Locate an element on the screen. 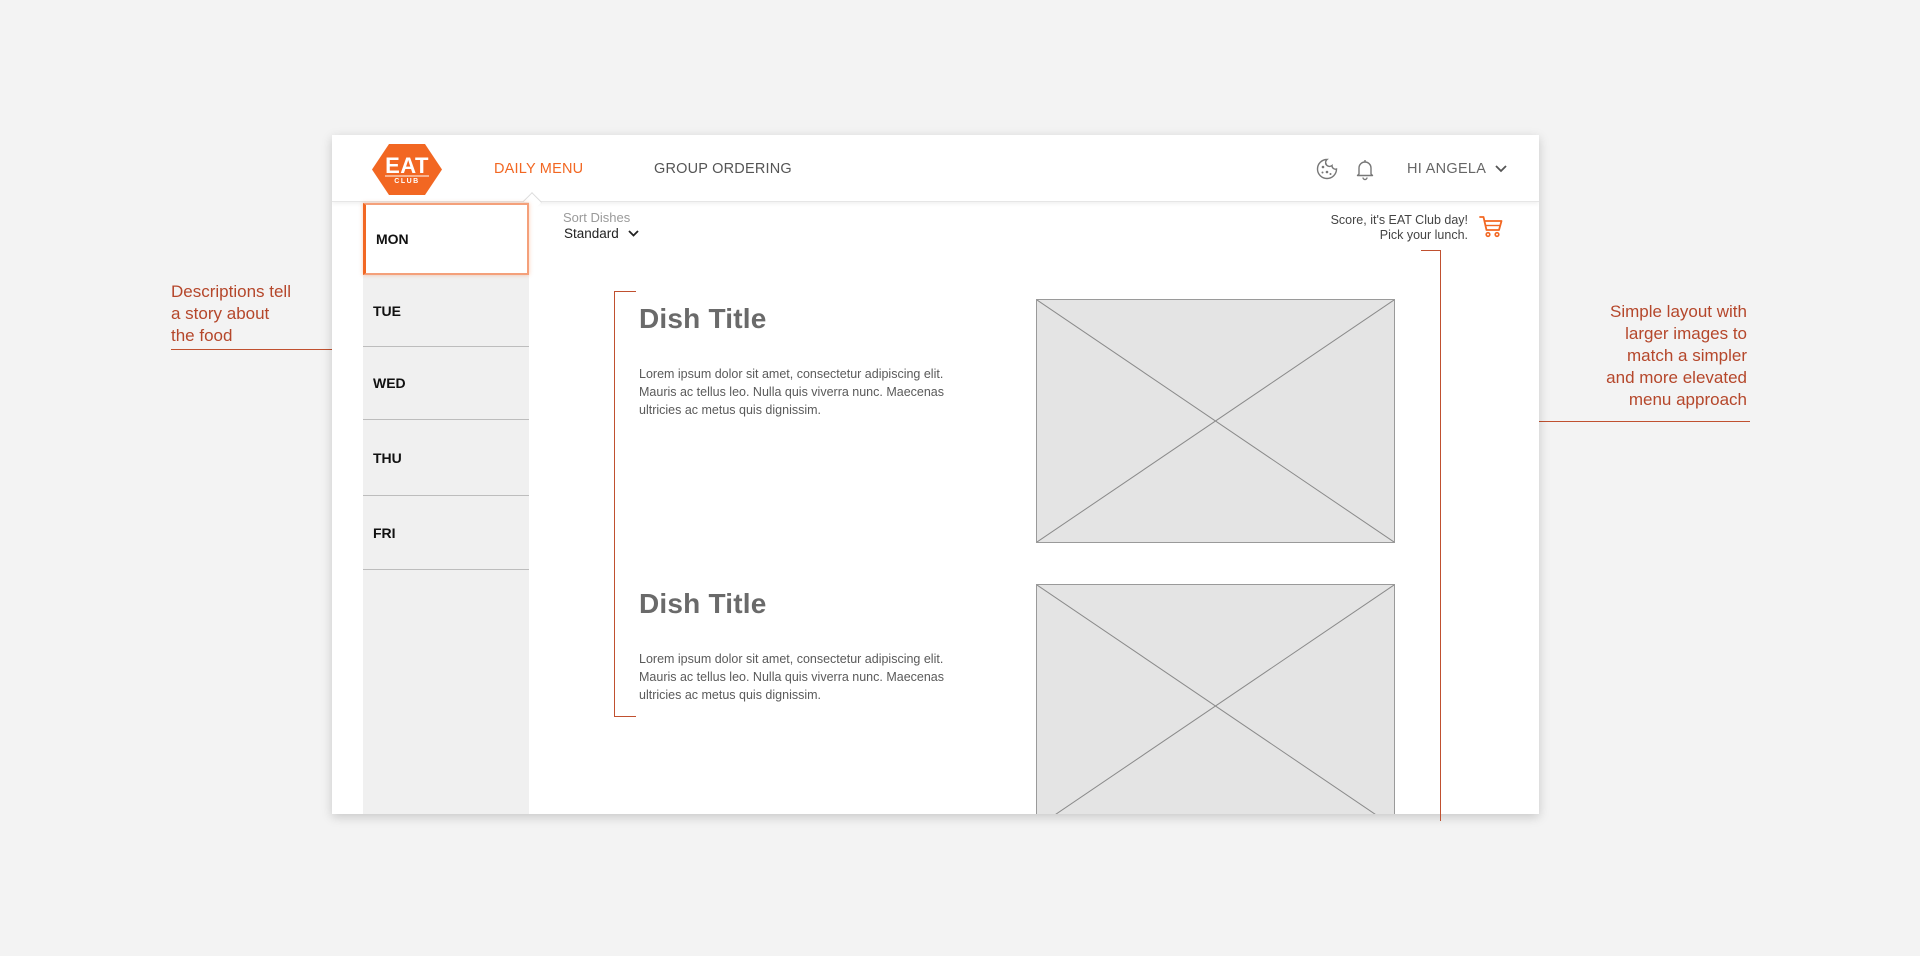 The width and height of the screenshot is (1920, 956). day-label: THU is located at coordinates (387, 457).